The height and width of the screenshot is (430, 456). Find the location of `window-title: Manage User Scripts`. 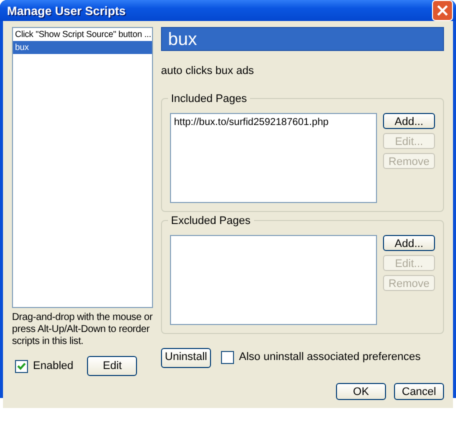

window-title: Manage User Scripts is located at coordinates (66, 11).